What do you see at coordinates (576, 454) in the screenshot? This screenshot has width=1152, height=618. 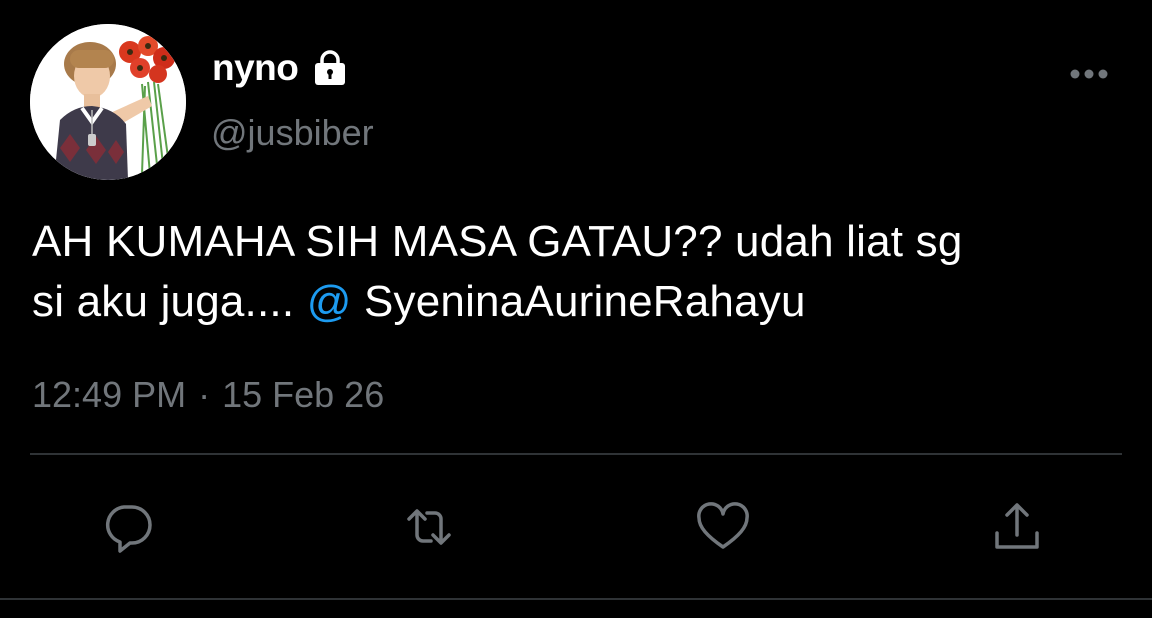 I see `divider` at bounding box center [576, 454].